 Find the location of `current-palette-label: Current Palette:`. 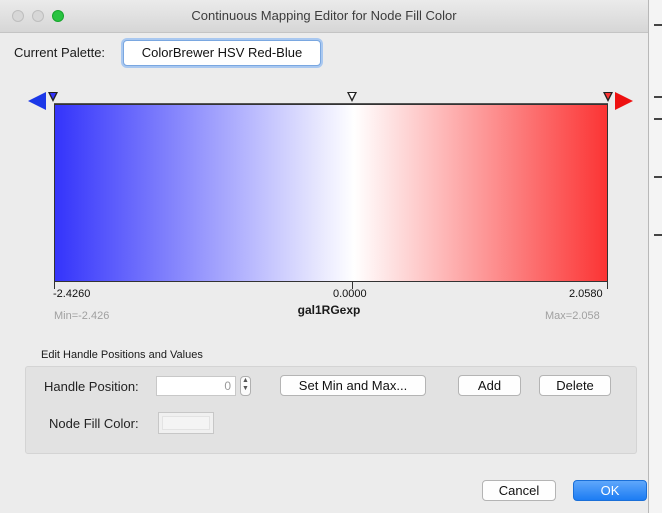

current-palette-label: Current Palette: is located at coordinates (60, 52).